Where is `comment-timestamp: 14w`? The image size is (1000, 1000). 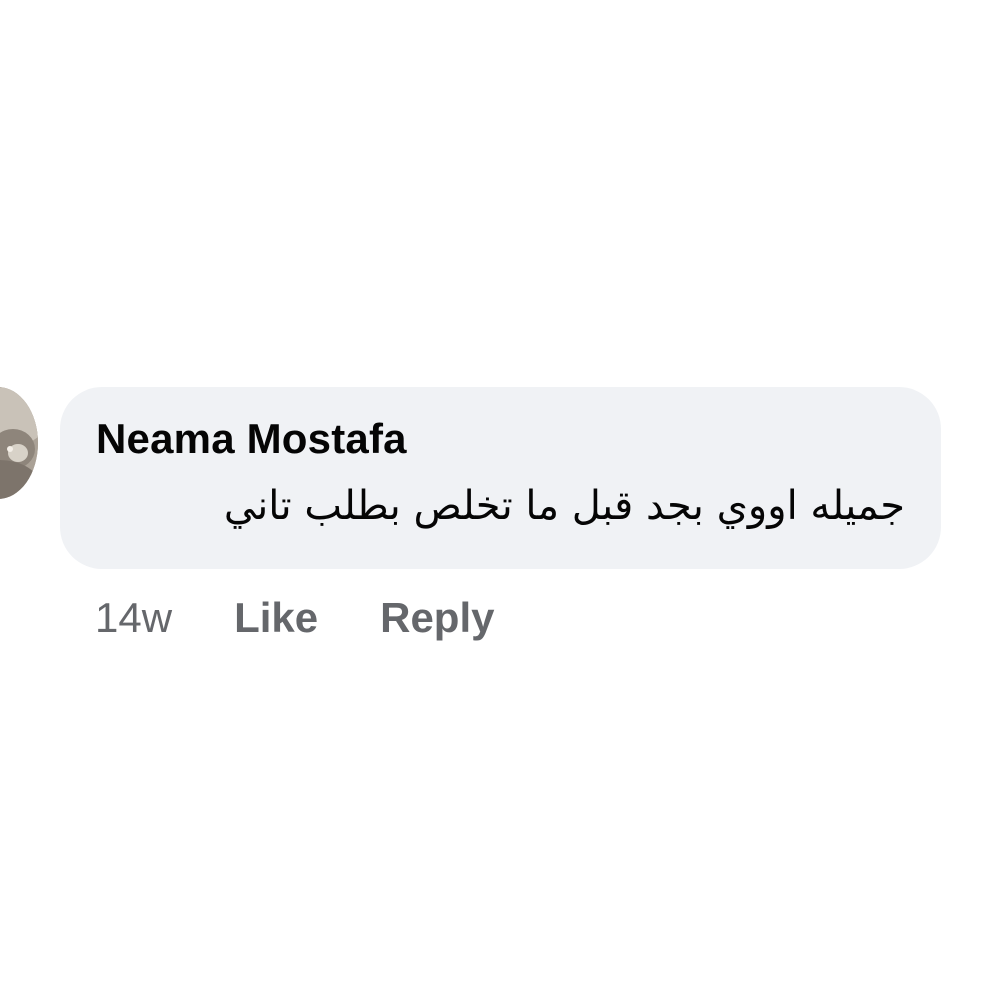 comment-timestamp: 14w is located at coordinates (133, 618).